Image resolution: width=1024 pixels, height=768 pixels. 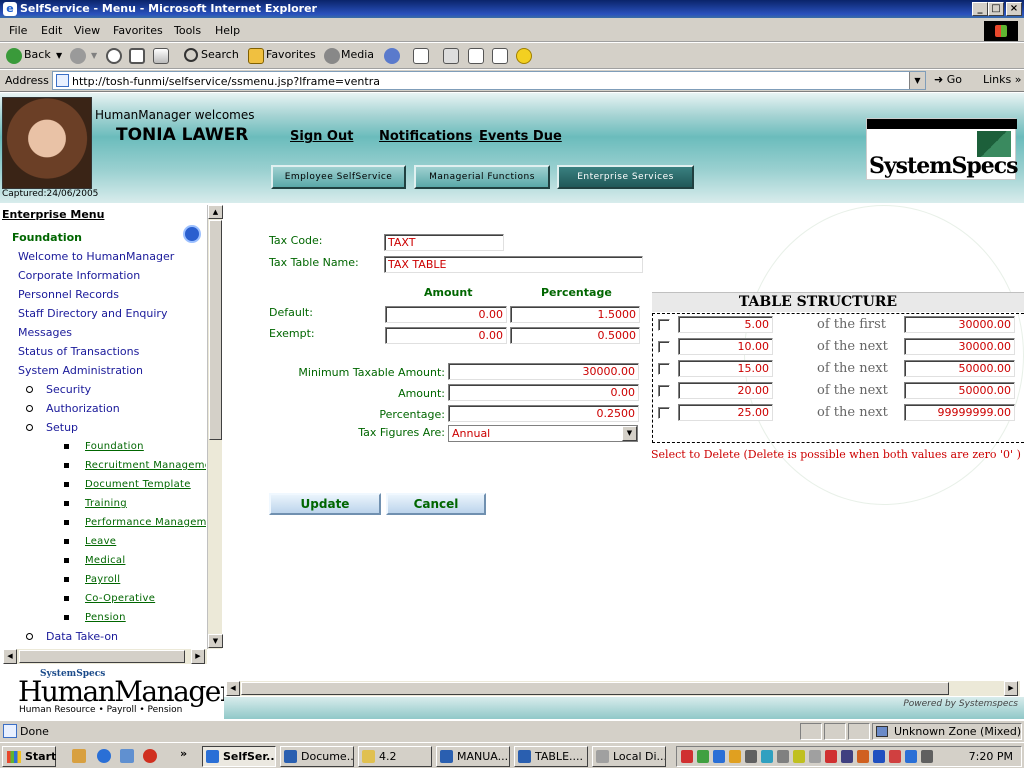 I want to click on setup-item-document-template: Document Template, so click(x=138, y=484).